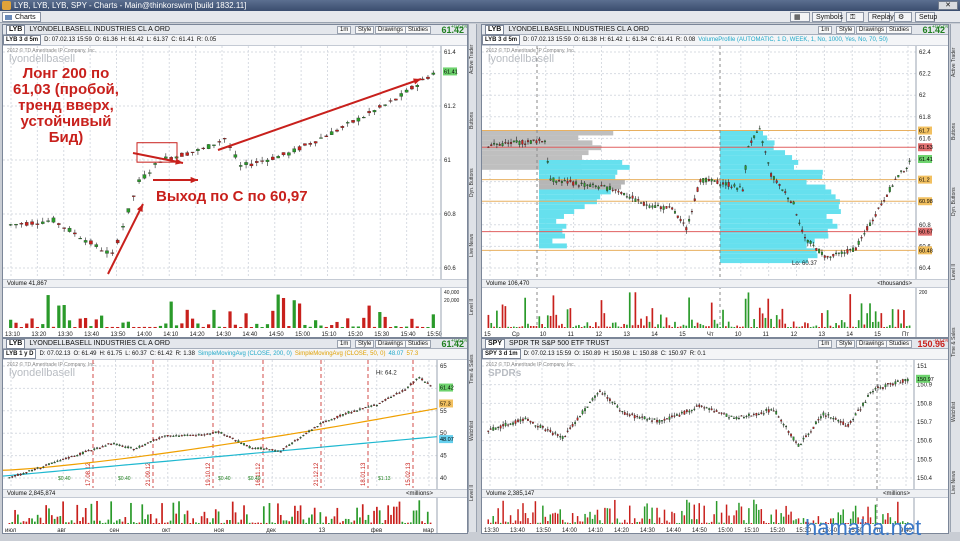  Describe the element at coordinates (759, 162) in the screenshot. I see `volume-profile-bin` at that location.